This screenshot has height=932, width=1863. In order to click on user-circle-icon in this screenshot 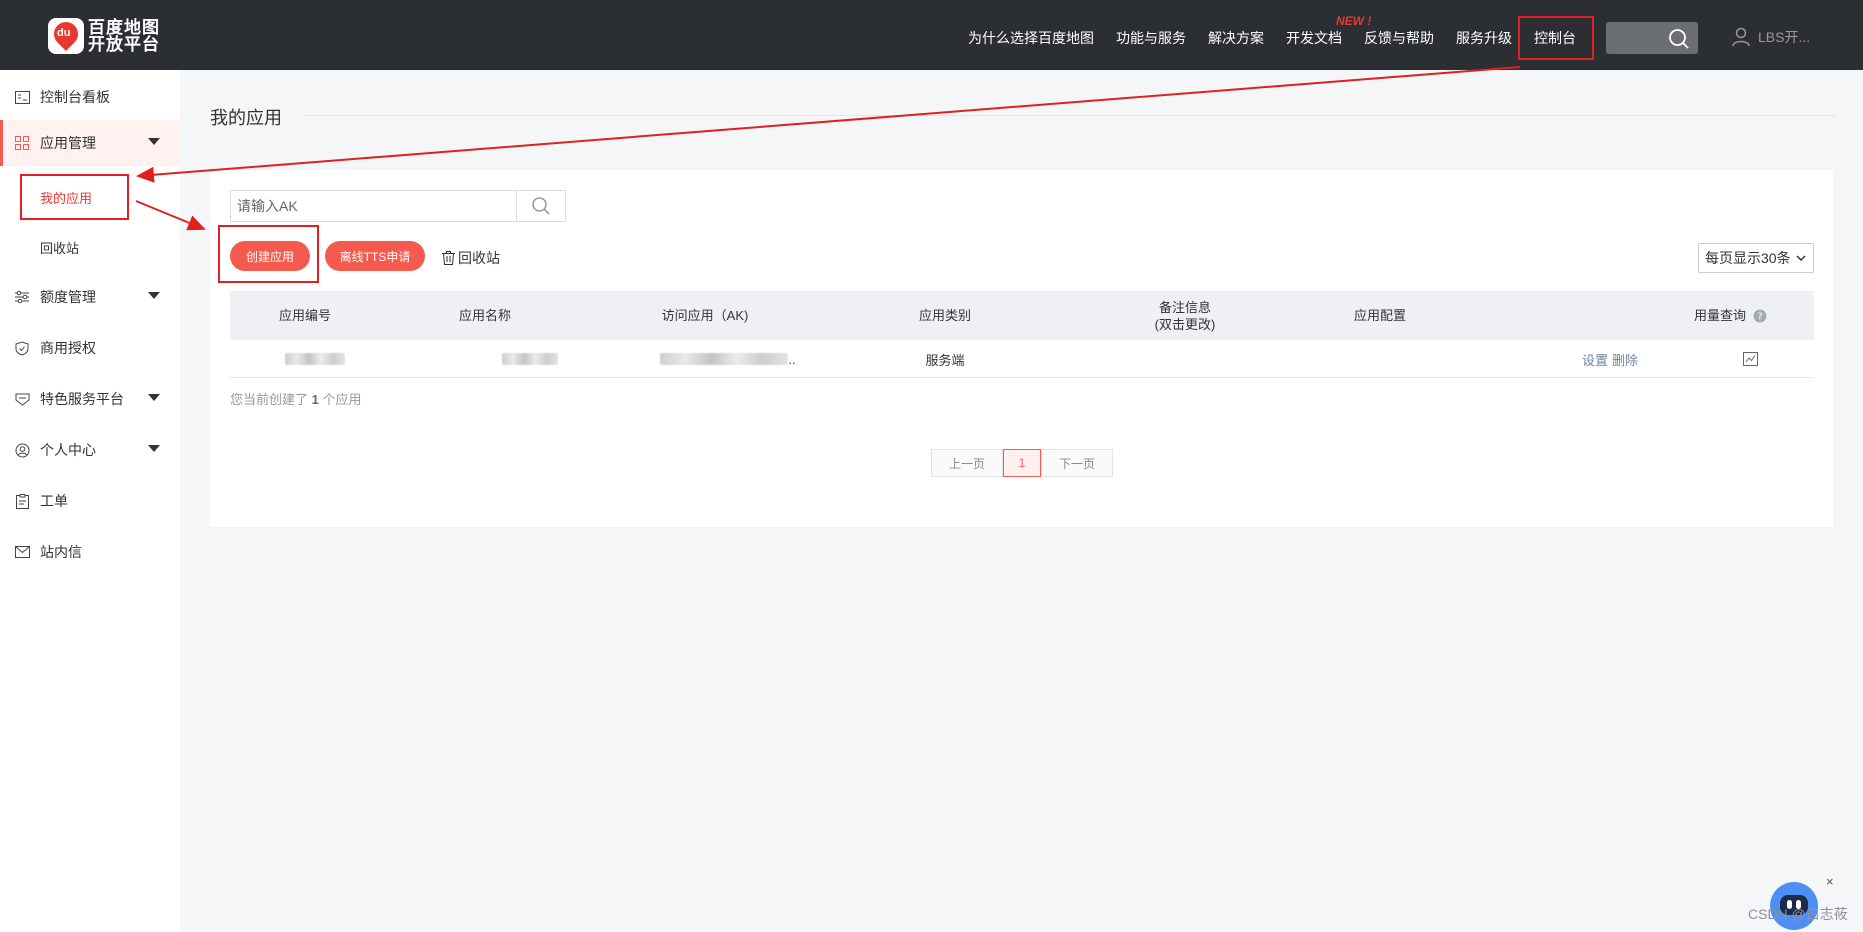, I will do `click(22, 450)`.